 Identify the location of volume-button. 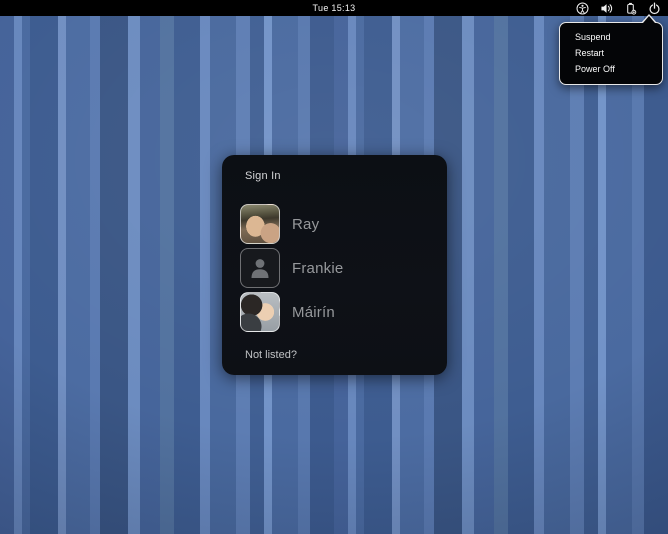
(606, 8).